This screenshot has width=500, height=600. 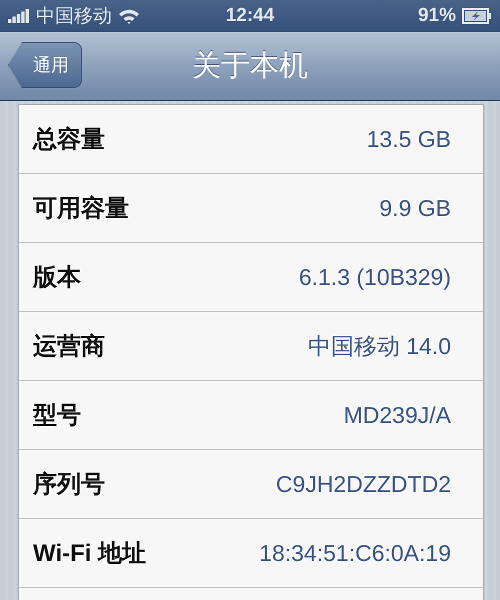 I want to click on clock-time: 12:44, so click(x=250, y=16).